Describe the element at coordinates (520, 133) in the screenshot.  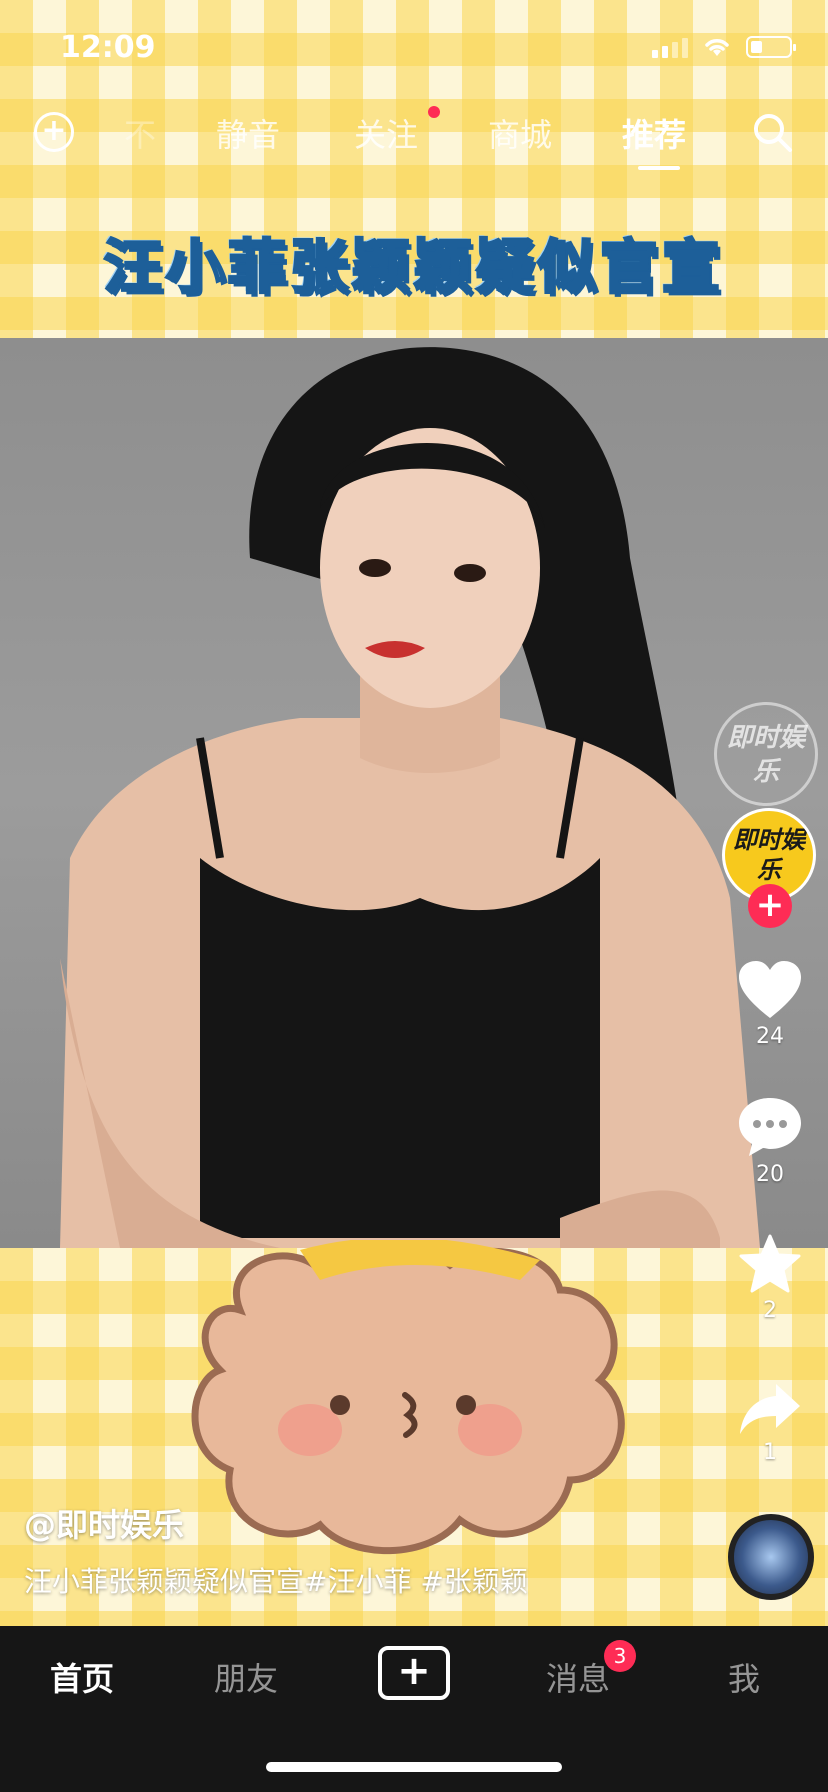
I see `tab-mall: 商城` at that location.